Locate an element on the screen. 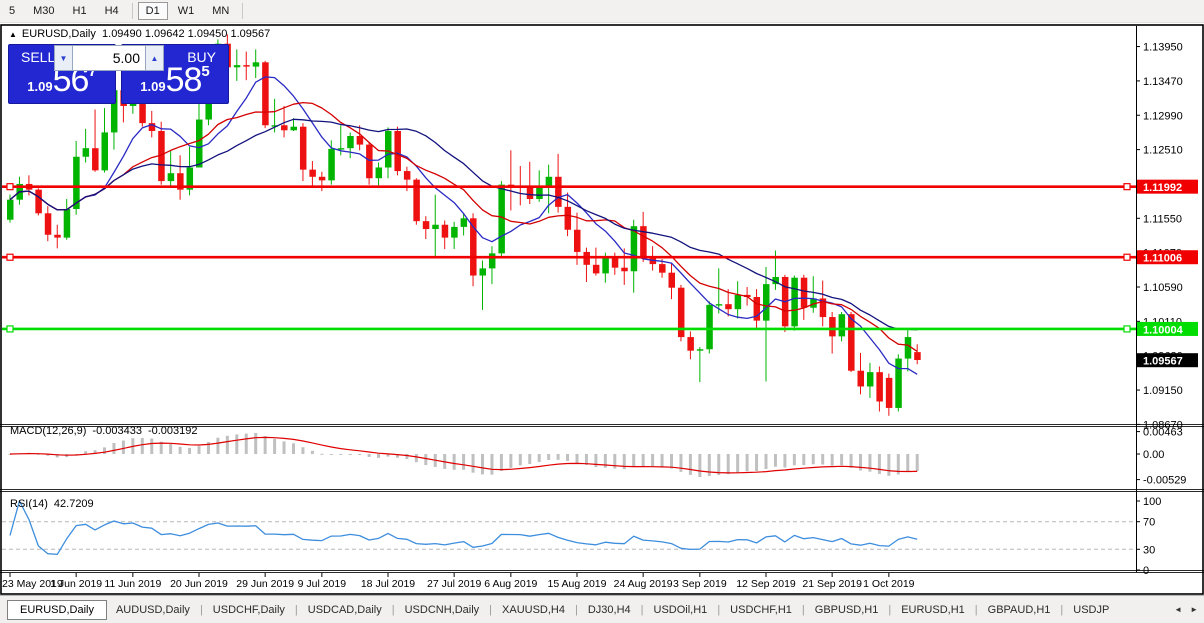 The width and height of the screenshot is (1204, 623). date-axis-label: 11 Jun 2019 is located at coordinates (132, 584).